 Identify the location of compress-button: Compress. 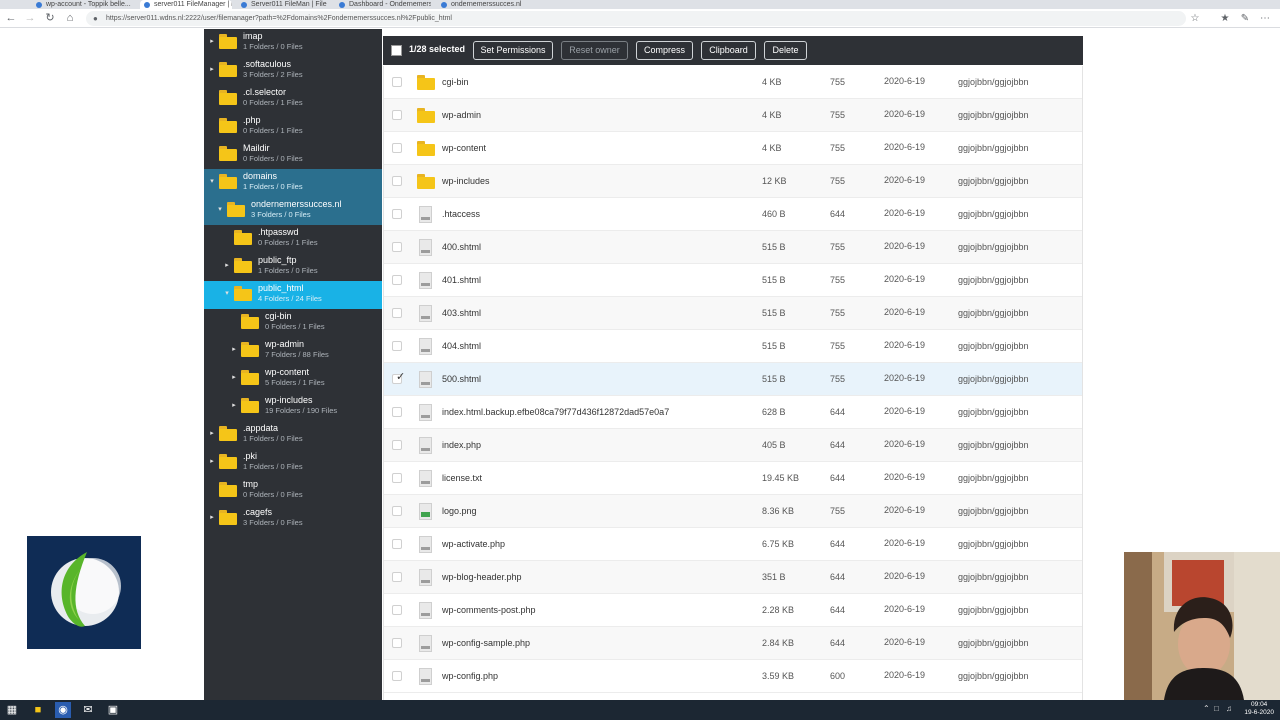
(664, 50).